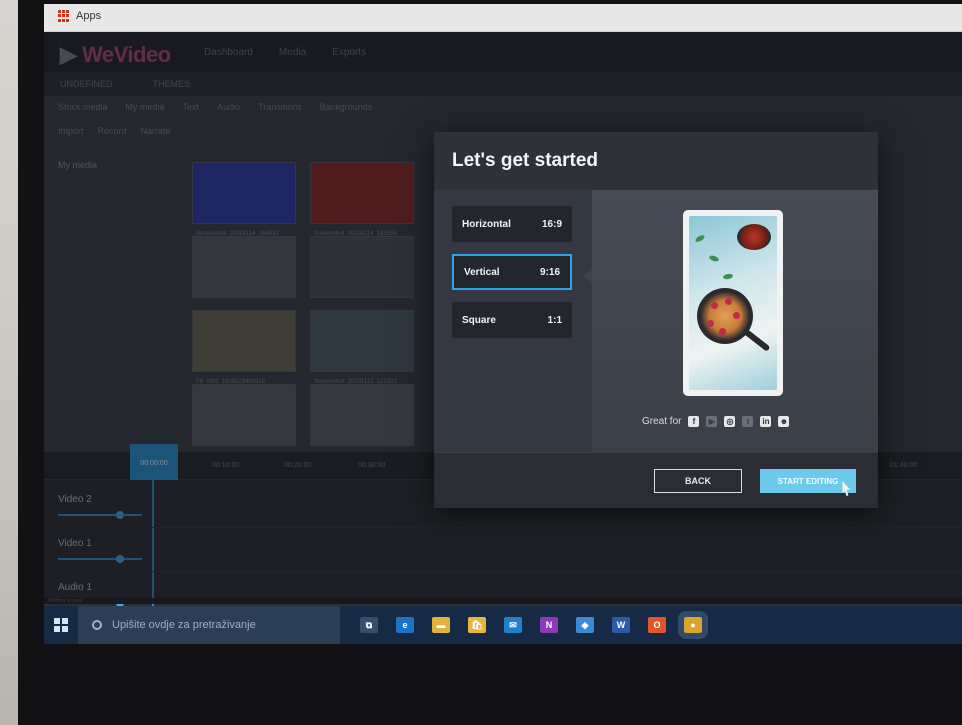  I want to click on snapchat-icon: ☻, so click(784, 421).